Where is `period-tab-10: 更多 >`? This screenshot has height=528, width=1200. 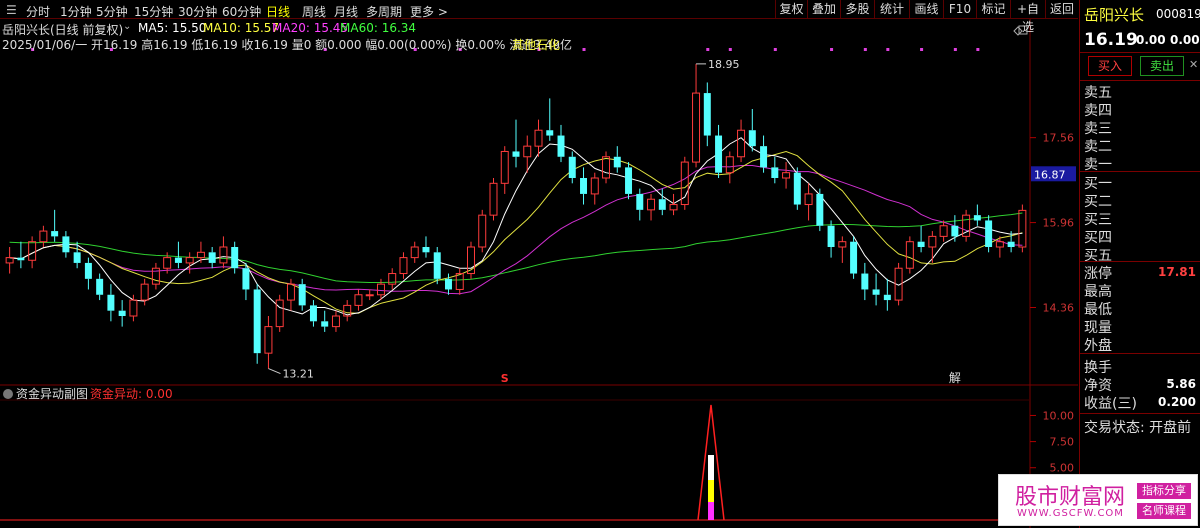
period-tab-10: 更多 > is located at coordinates (429, 11).